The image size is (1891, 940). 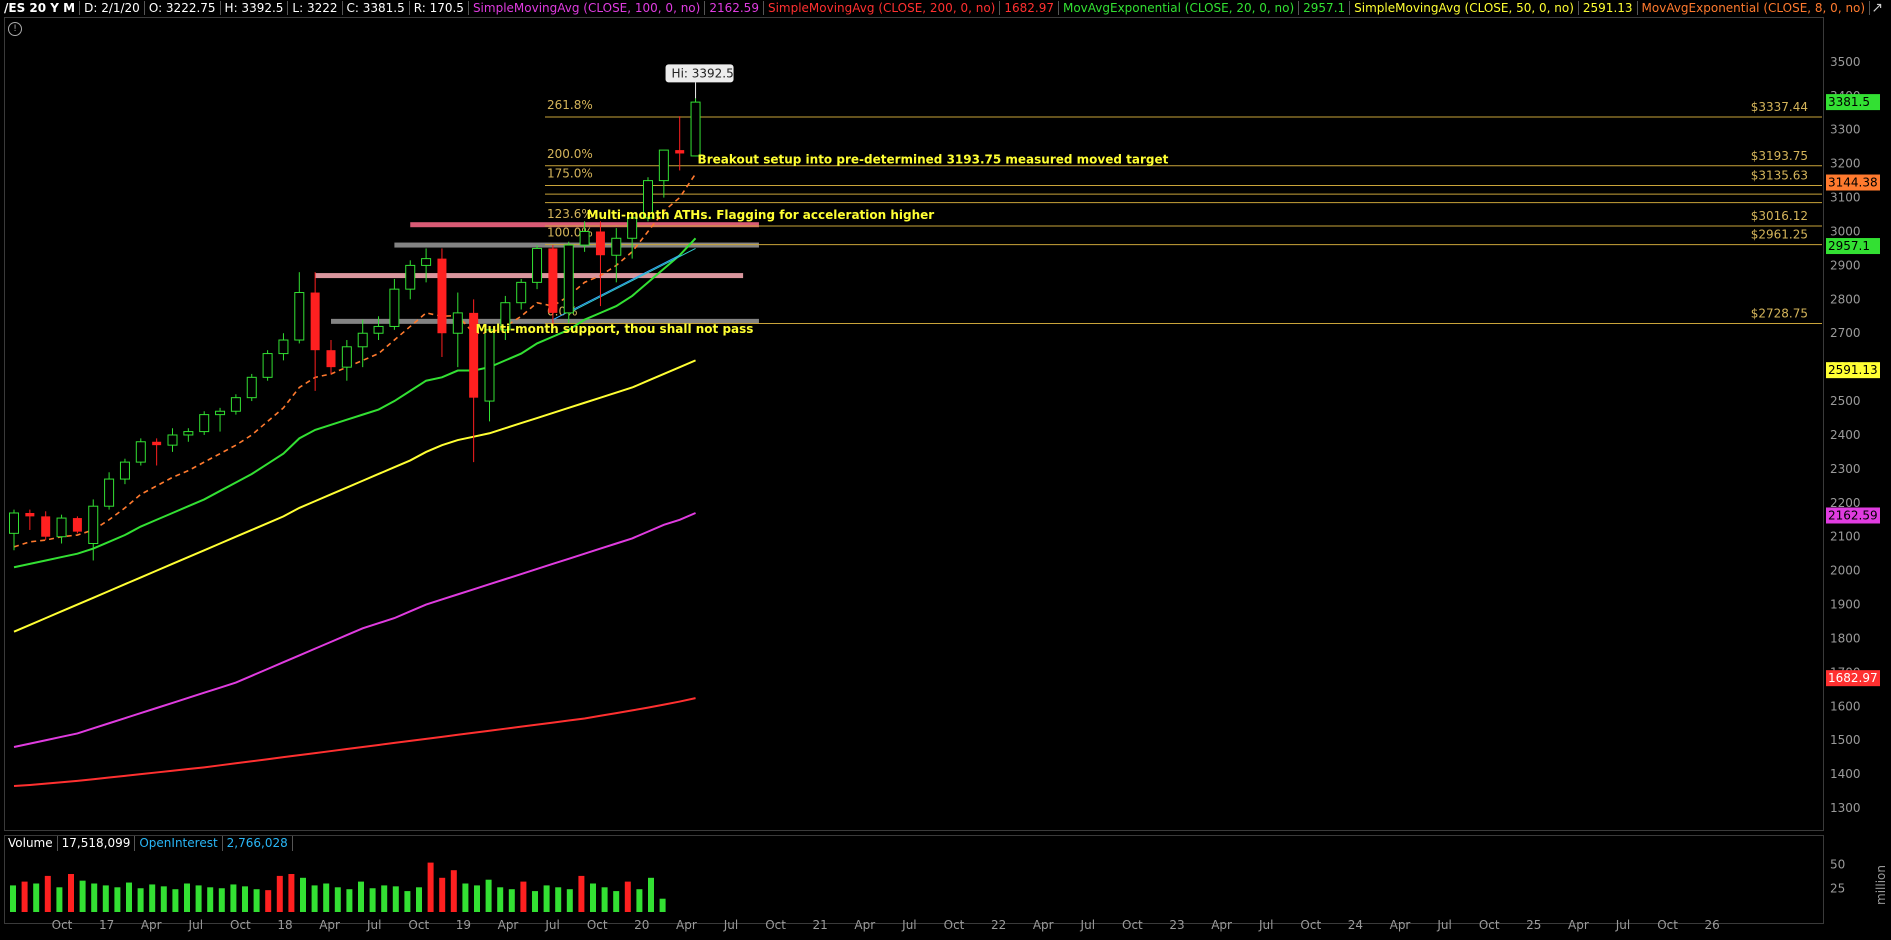 I want to click on volume-header: Volume 17,518,099 OpenInterest 2,766,028, so click(x=148, y=843).